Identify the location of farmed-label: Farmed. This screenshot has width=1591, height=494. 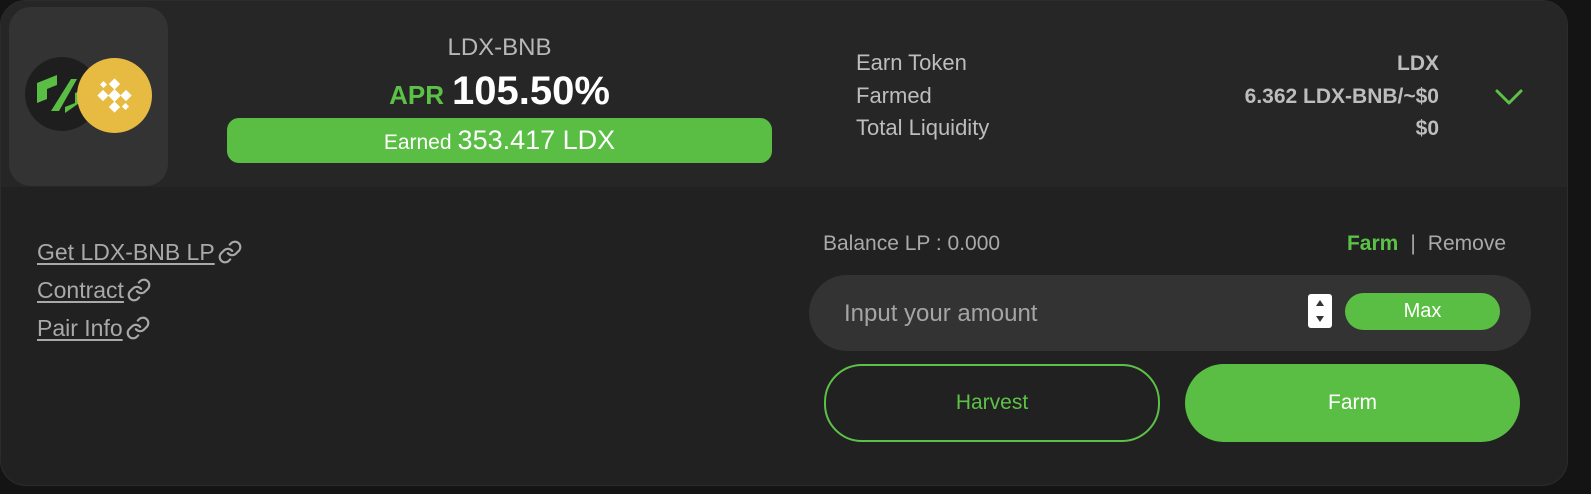
(894, 95).